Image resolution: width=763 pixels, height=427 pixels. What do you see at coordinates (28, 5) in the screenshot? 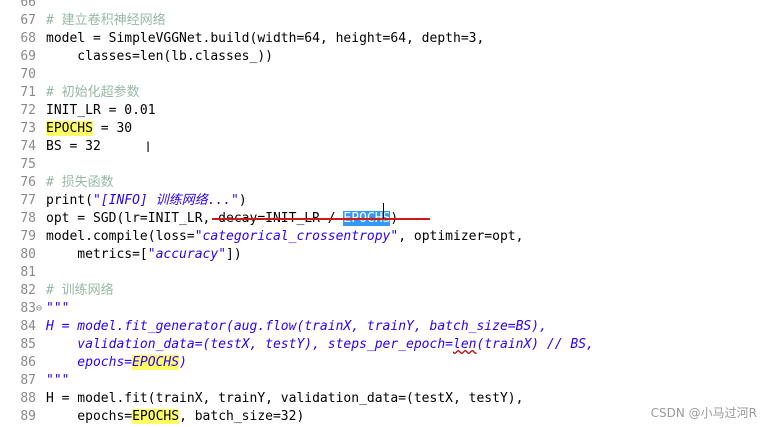
I see `line-number: 66` at bounding box center [28, 5].